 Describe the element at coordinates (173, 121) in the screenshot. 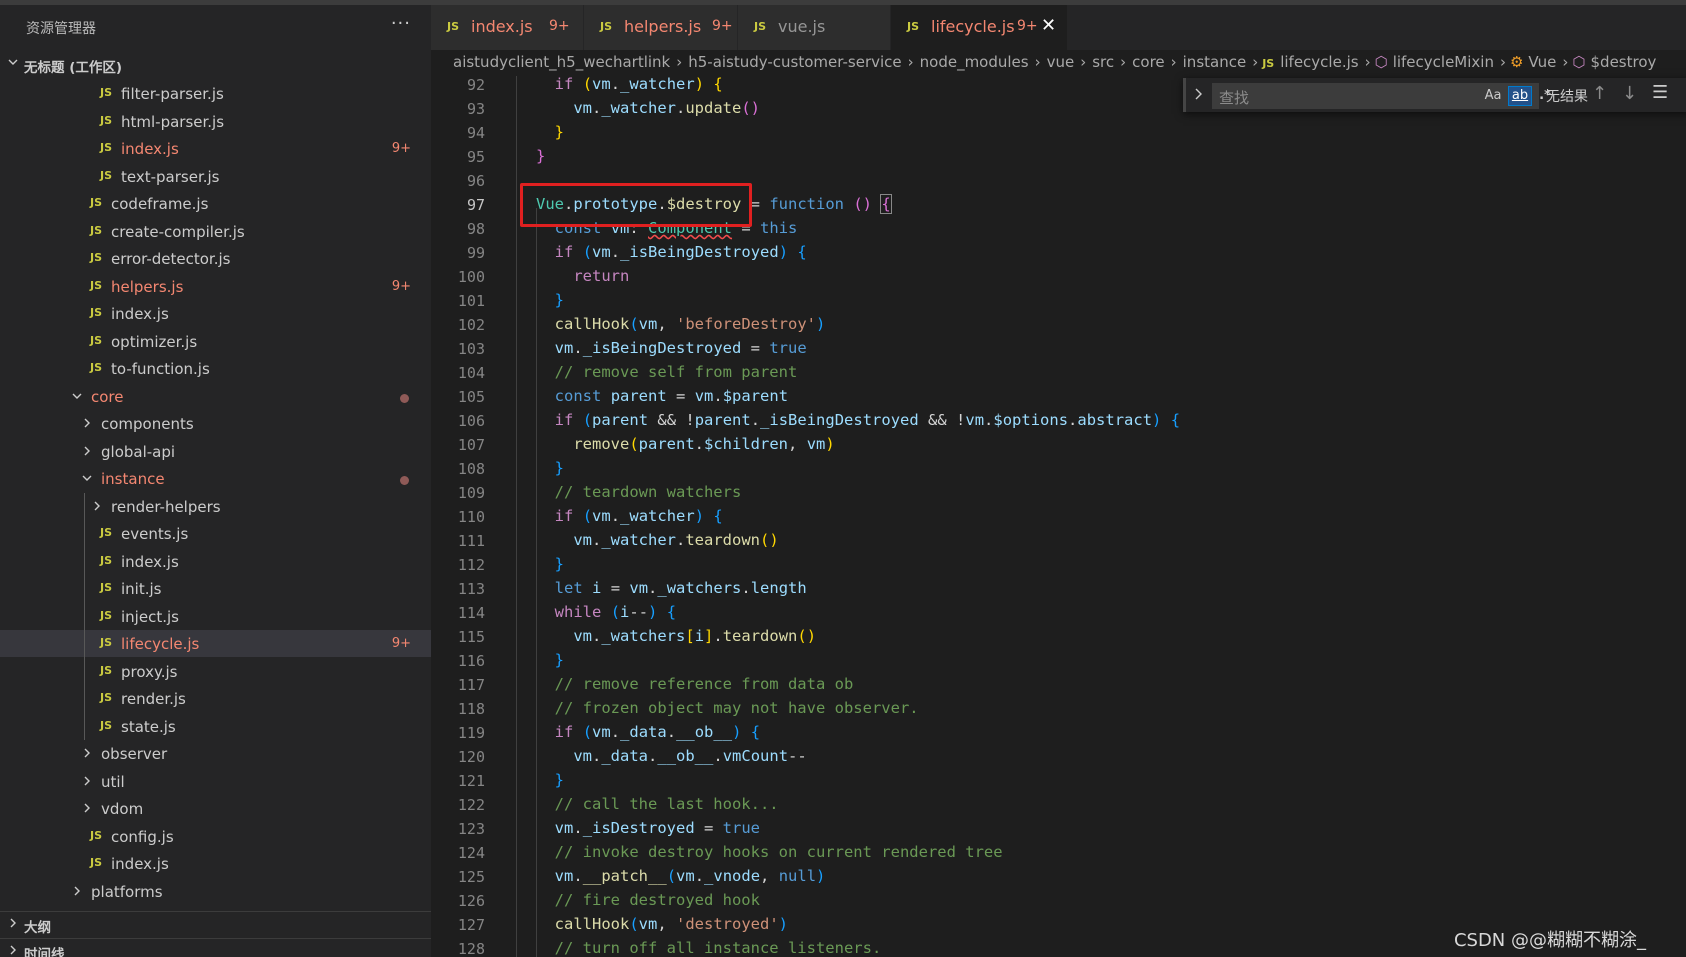

I see `tree-item-label: html-parser.js` at that location.